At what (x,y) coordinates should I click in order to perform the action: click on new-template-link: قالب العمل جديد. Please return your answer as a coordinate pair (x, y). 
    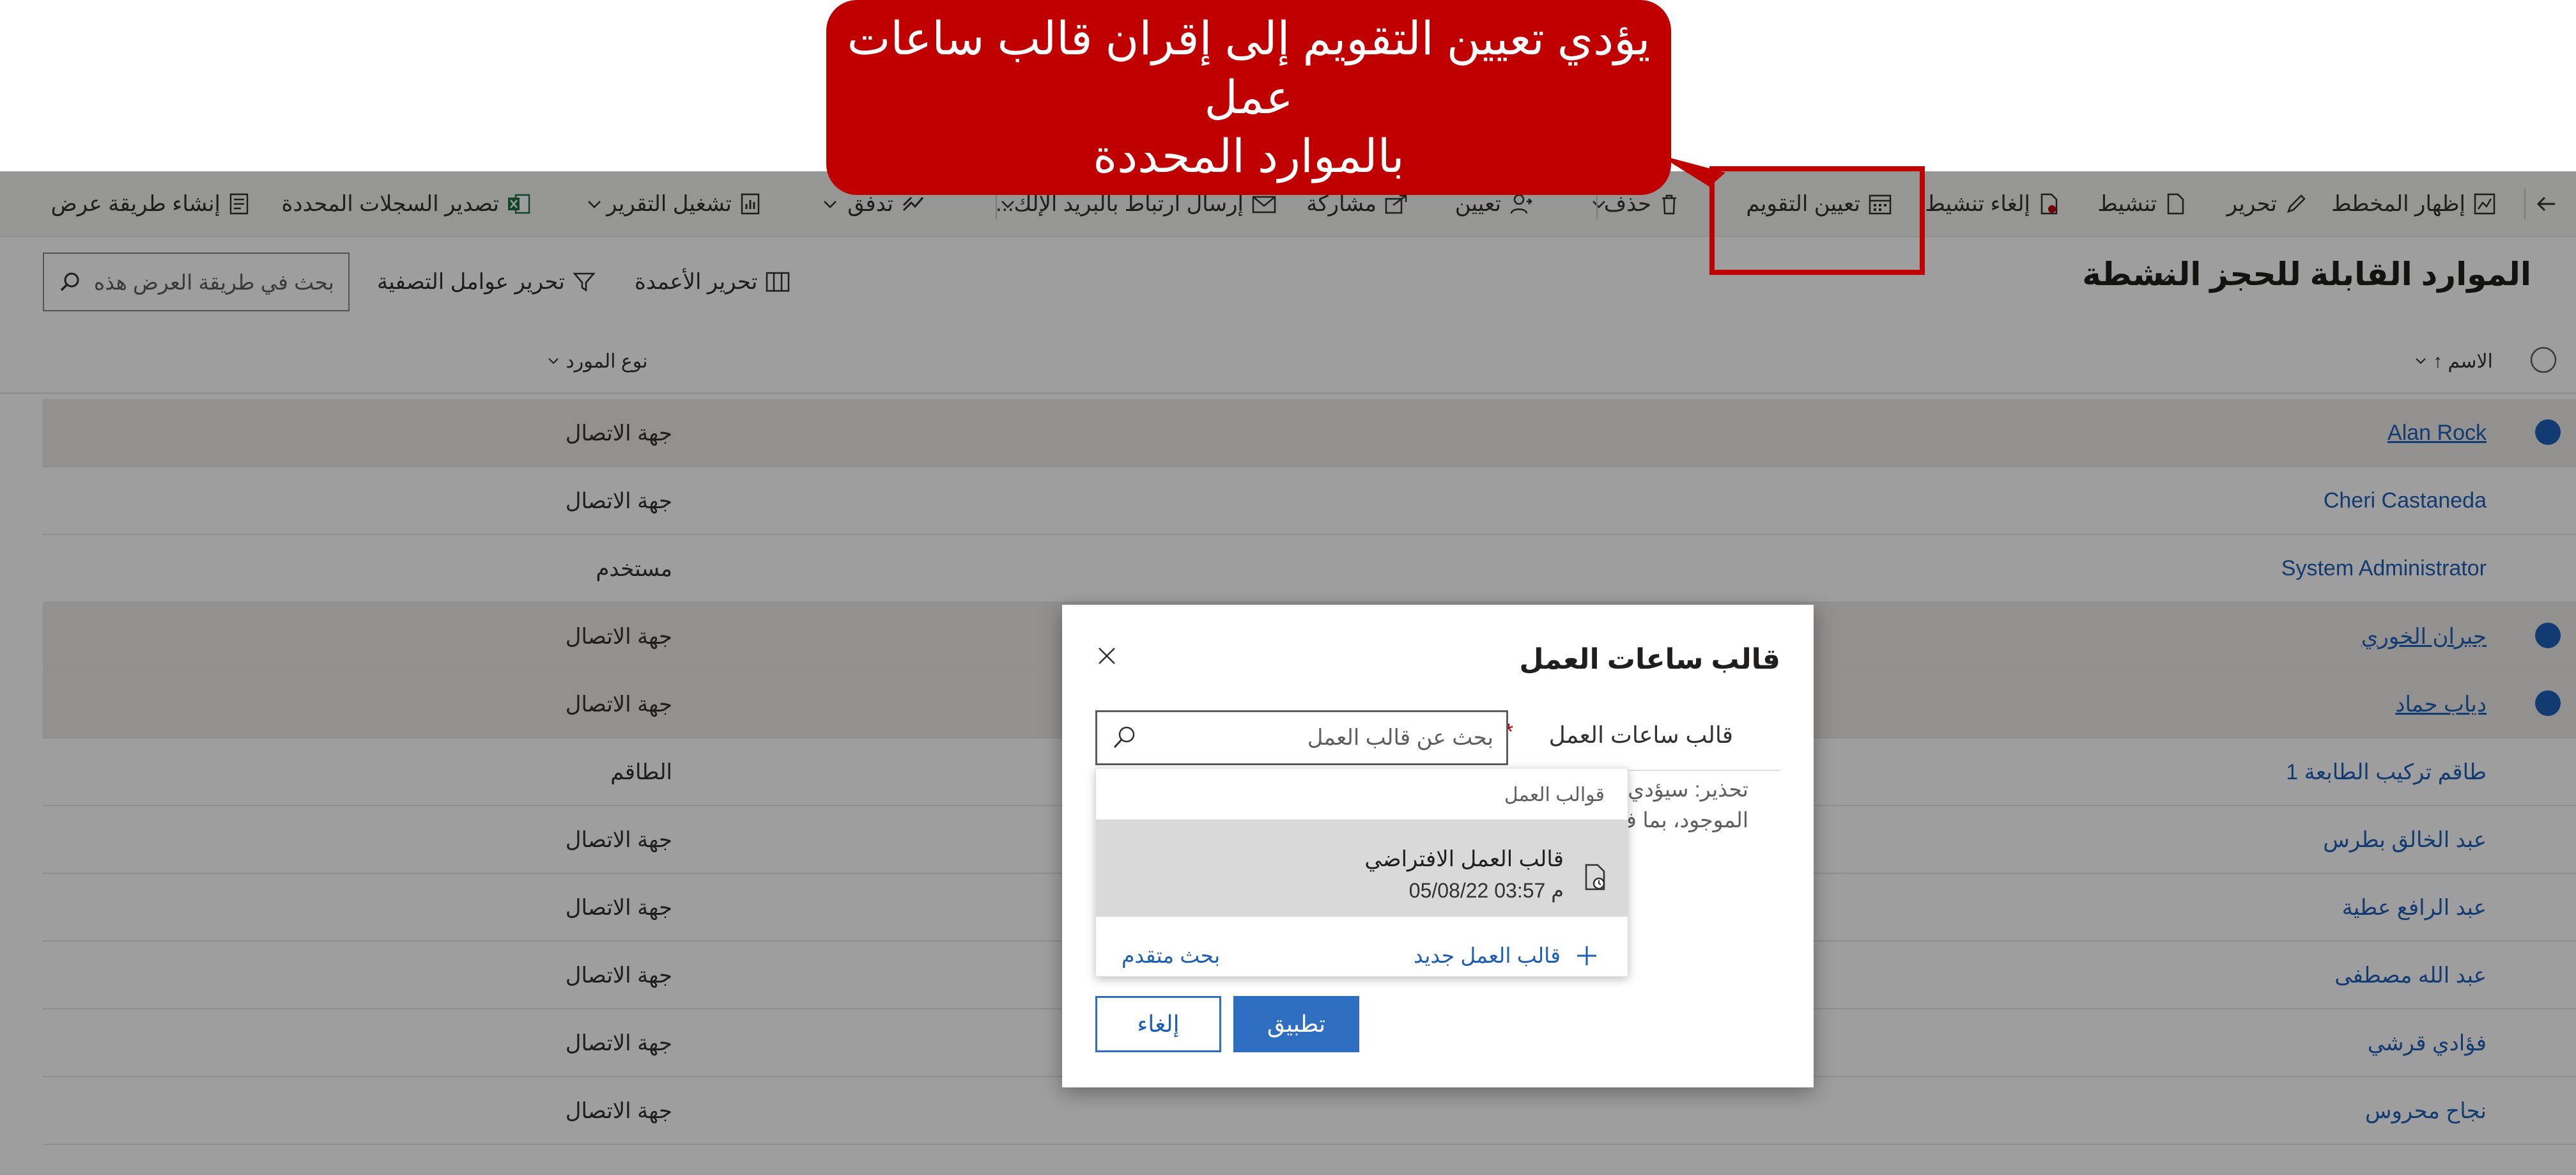
    Looking at the image, I should click on (1506, 955).